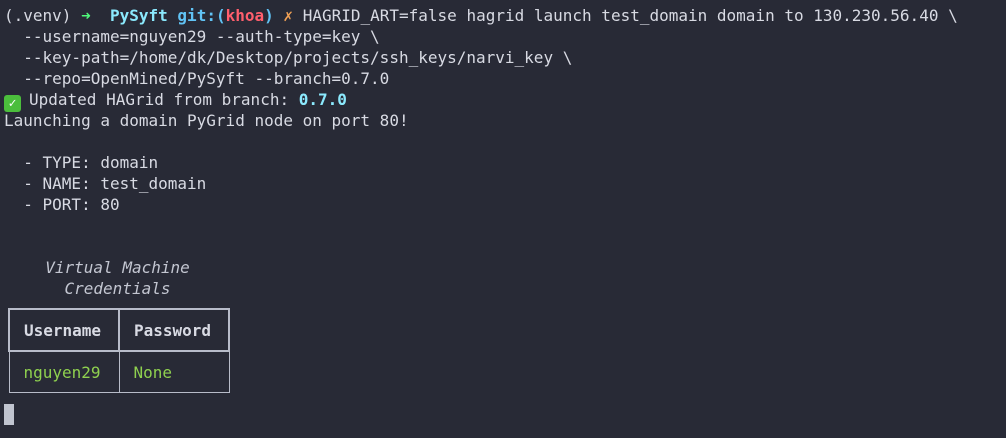  What do you see at coordinates (322, 99) in the screenshot?
I see `updated-branch-version: 0.7.0` at bounding box center [322, 99].